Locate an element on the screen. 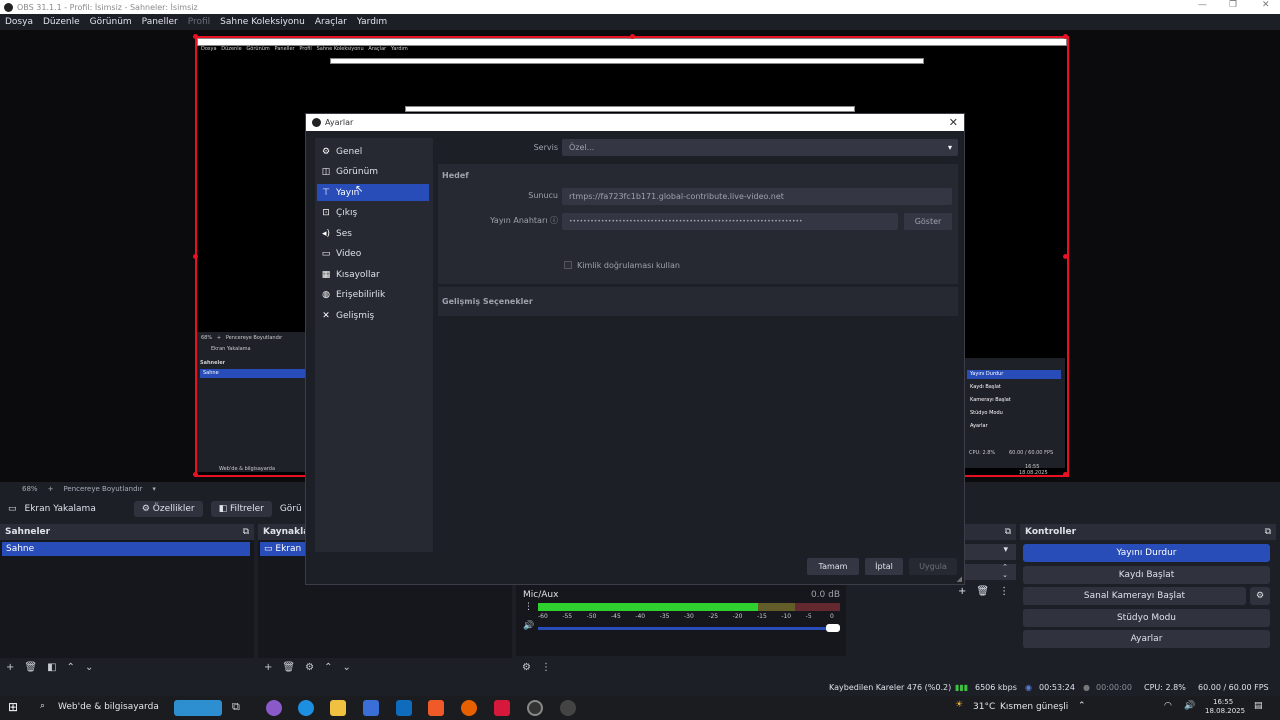 This screenshot has height=720, width=1280. auth-checkbox is located at coordinates (568, 265).